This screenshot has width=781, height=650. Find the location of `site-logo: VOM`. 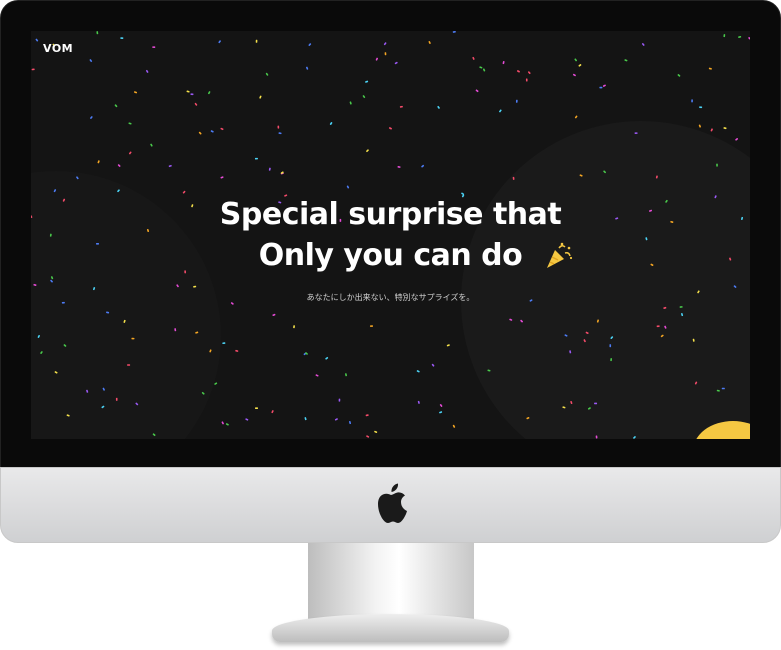

site-logo: VOM is located at coordinates (58, 48).